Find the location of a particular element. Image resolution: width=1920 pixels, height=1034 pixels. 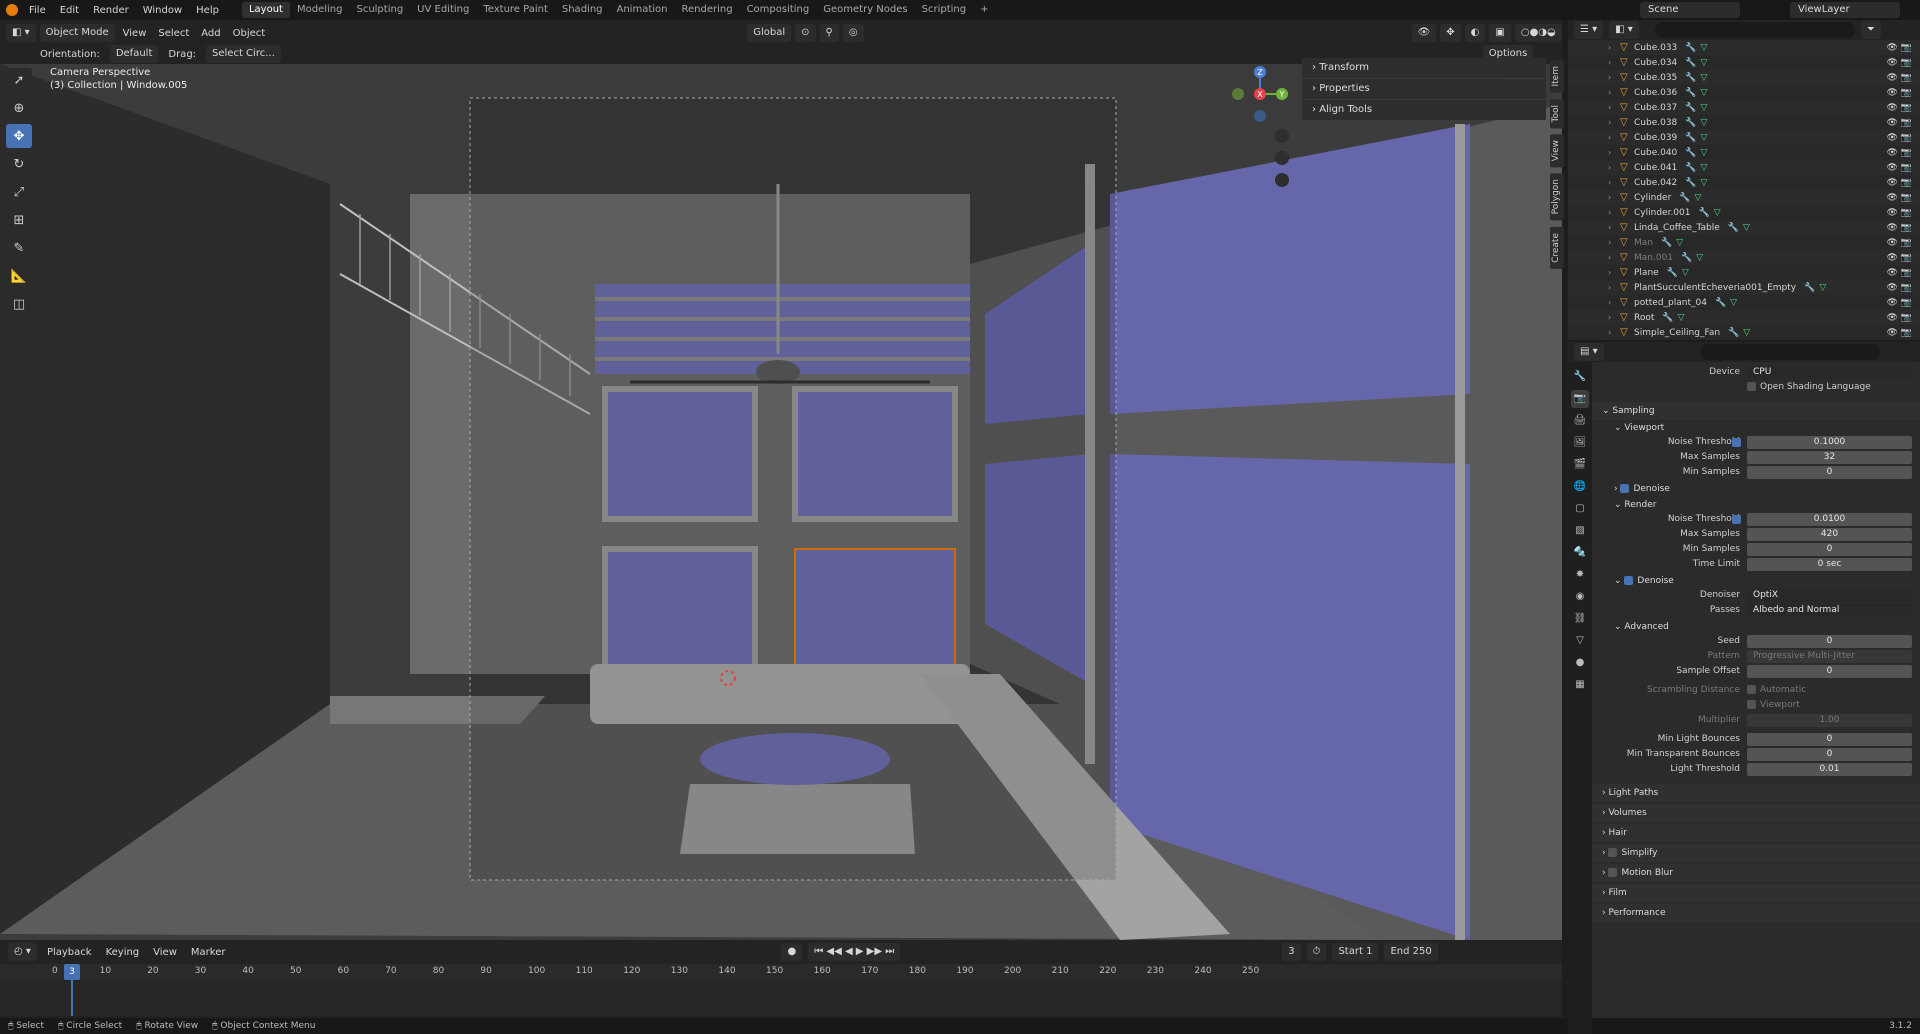

automatic-checkbox: Automatic is located at coordinates (1776, 690).